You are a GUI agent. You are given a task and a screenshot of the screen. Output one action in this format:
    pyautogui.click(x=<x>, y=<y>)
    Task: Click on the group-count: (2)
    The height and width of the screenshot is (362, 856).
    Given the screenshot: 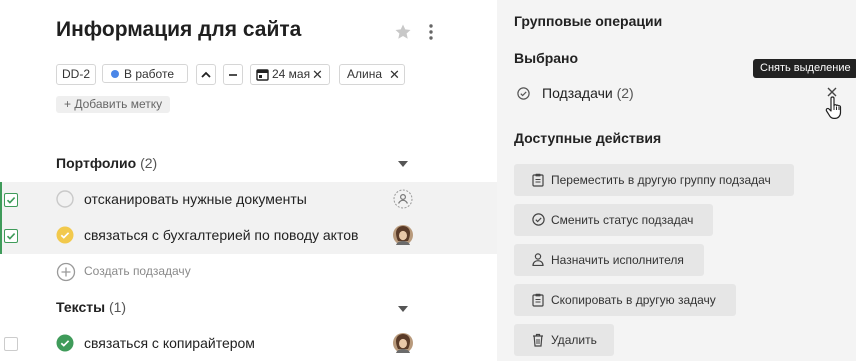 What is the action you would take?
    pyautogui.click(x=149, y=163)
    